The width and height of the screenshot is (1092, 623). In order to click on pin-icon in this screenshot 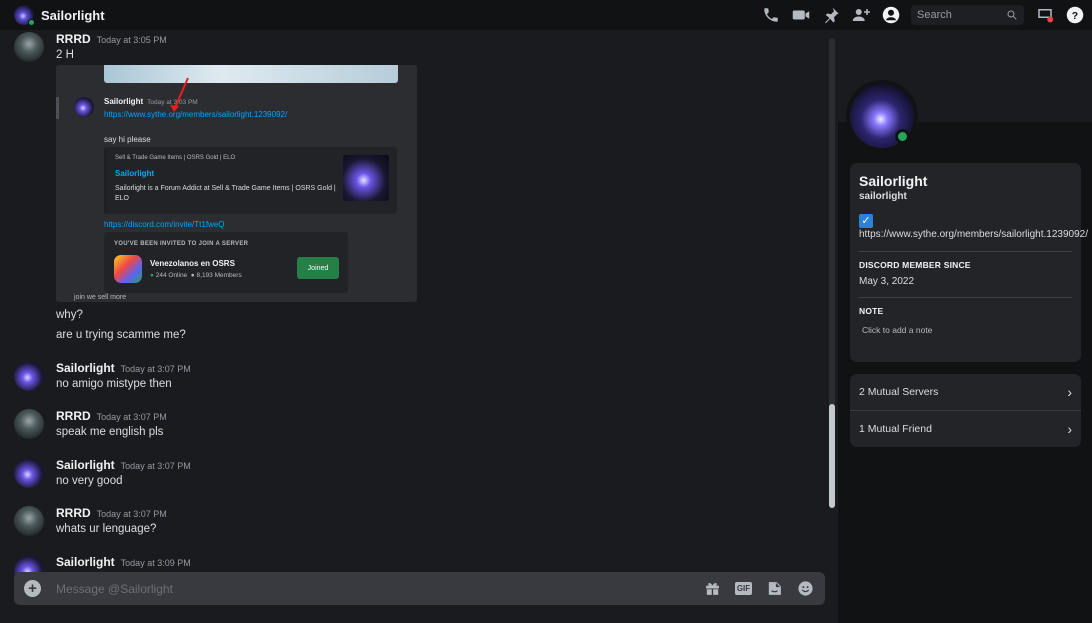, I will do `click(830, 15)`.